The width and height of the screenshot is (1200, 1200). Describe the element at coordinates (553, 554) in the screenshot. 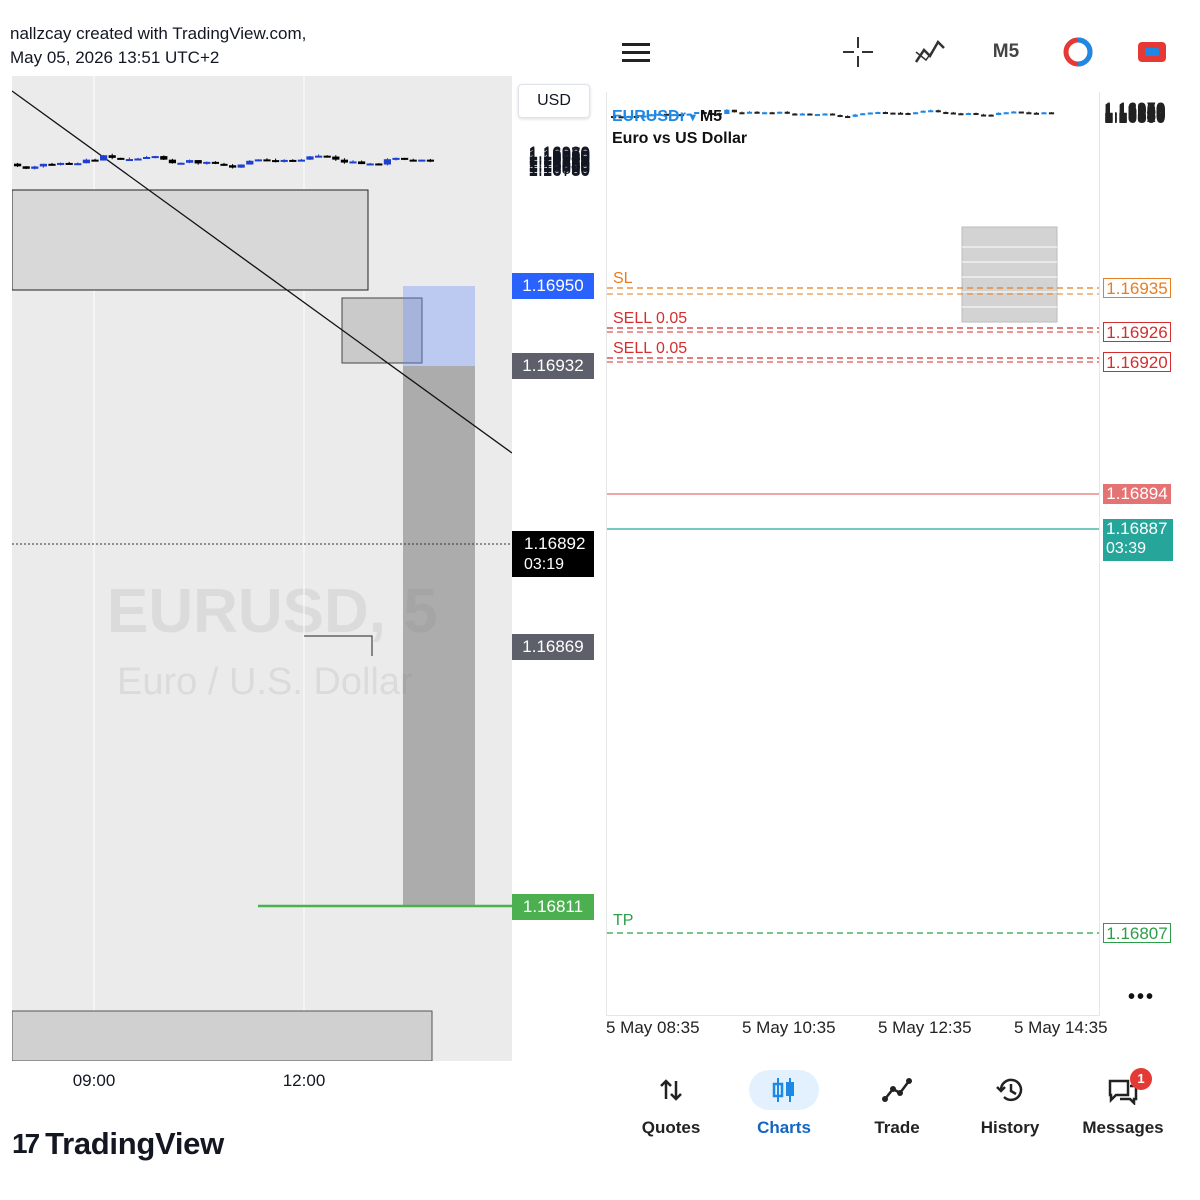

I see `current-price-tag: 1.16892 03:19` at that location.